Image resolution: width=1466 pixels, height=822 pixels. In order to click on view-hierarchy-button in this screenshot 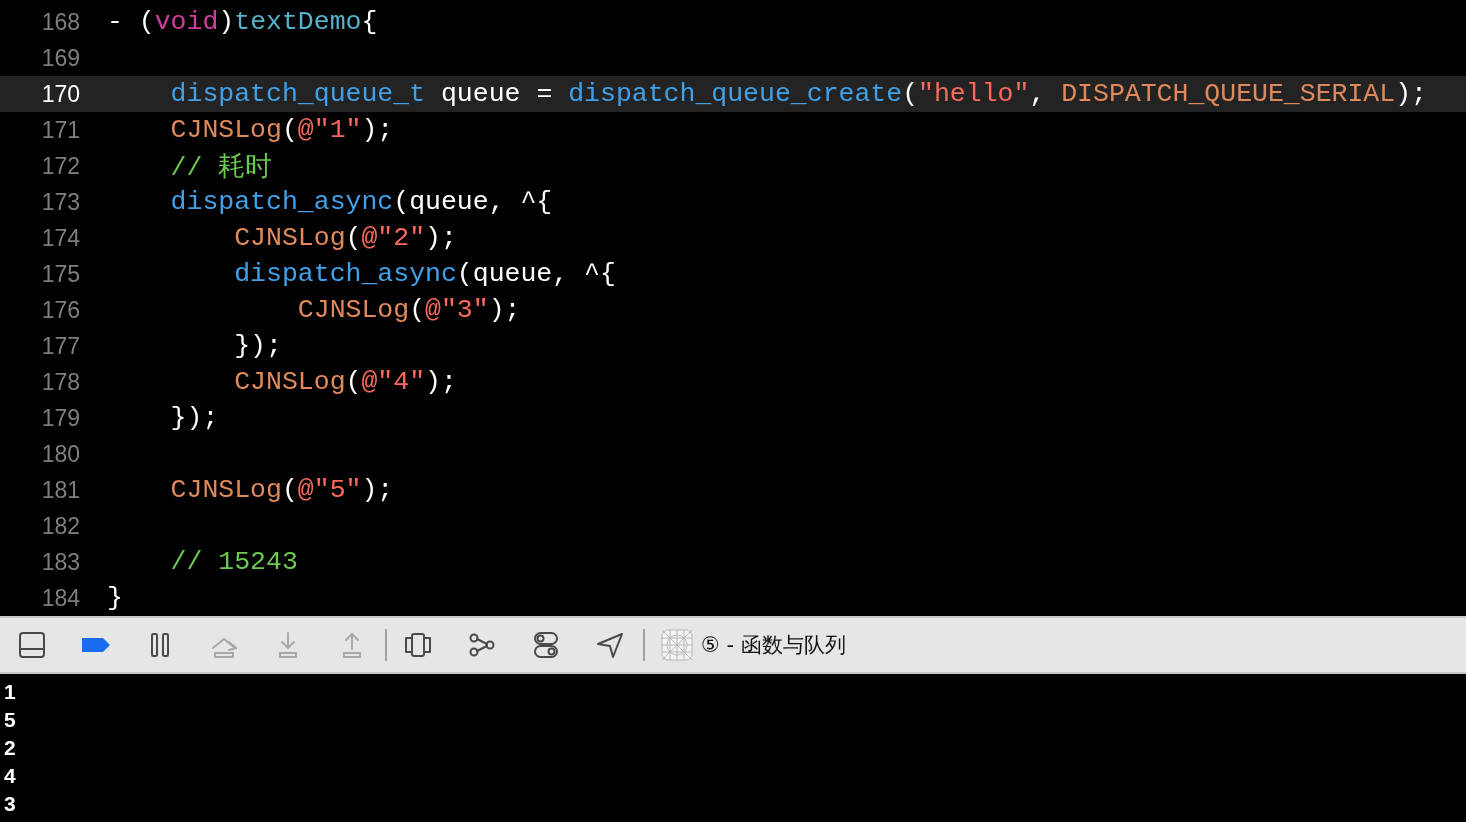, I will do `click(418, 645)`.